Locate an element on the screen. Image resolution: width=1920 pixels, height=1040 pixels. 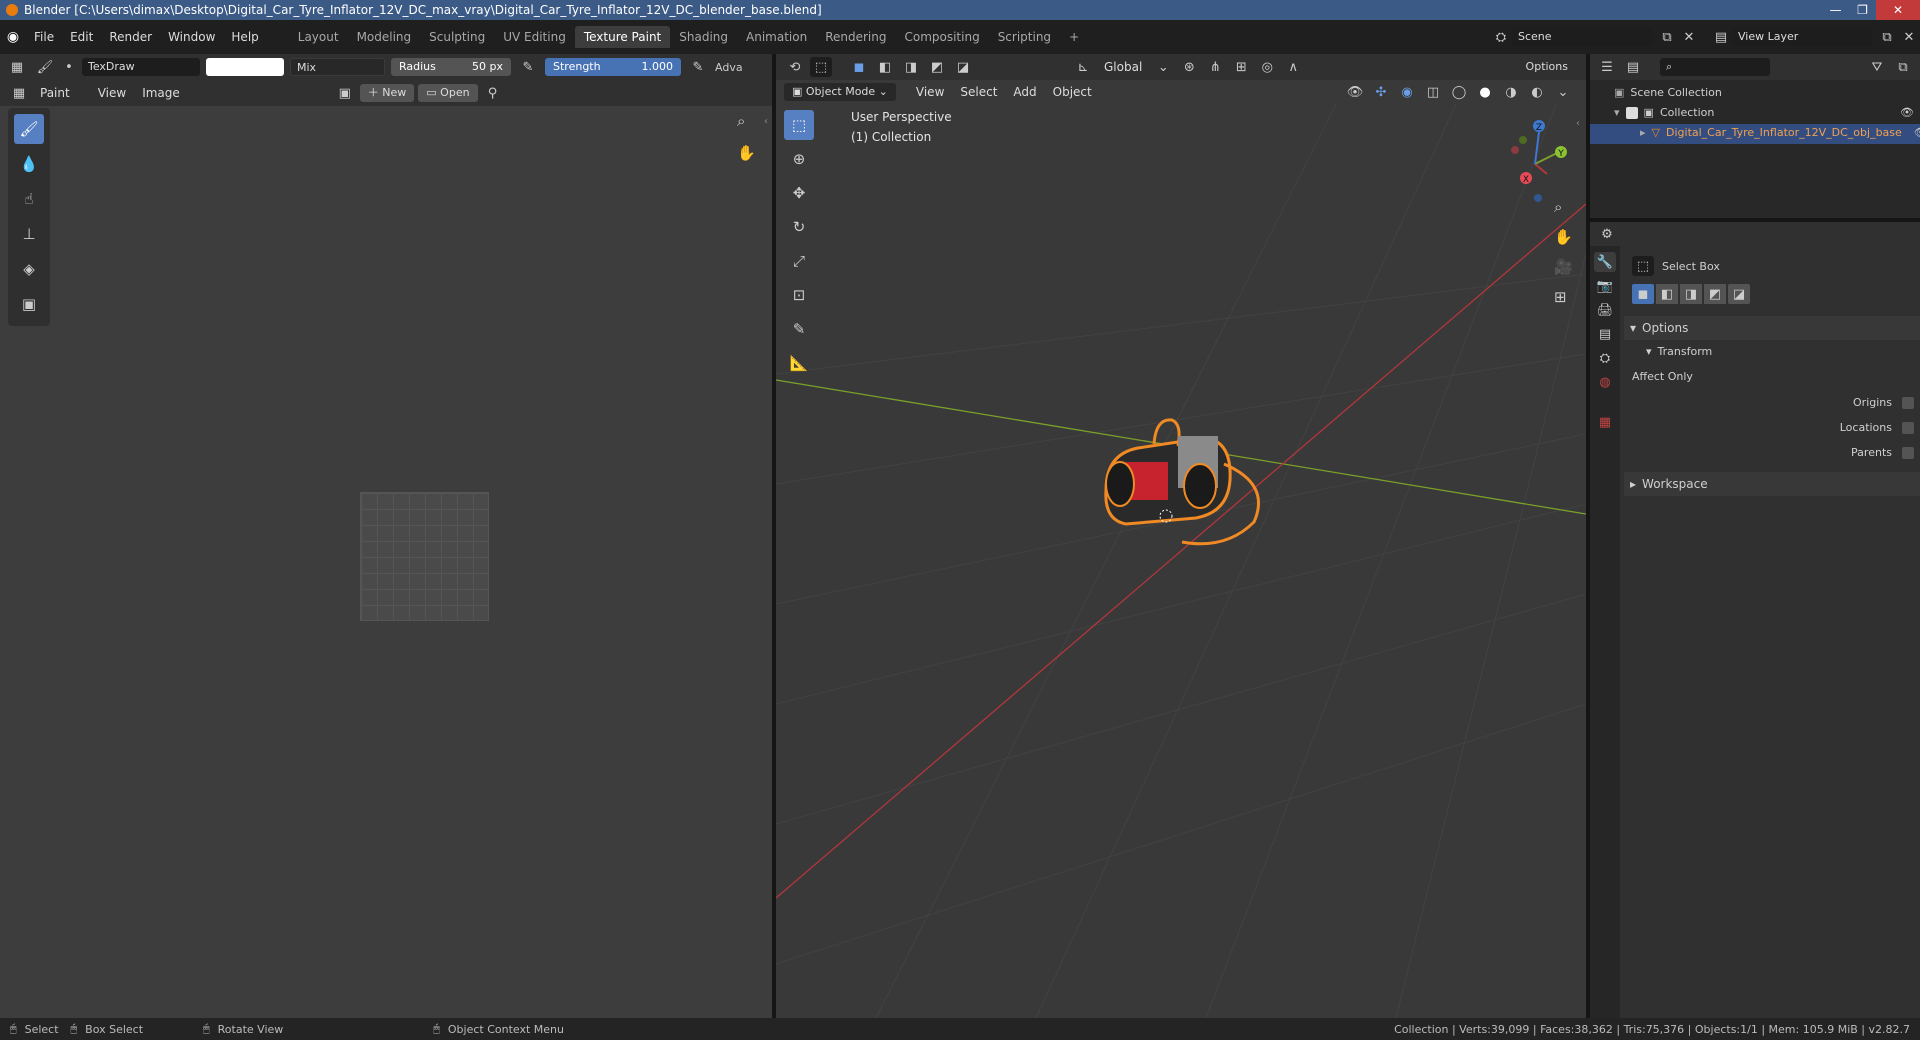
move-tool-icon: ✥ is located at coordinates (799, 193).